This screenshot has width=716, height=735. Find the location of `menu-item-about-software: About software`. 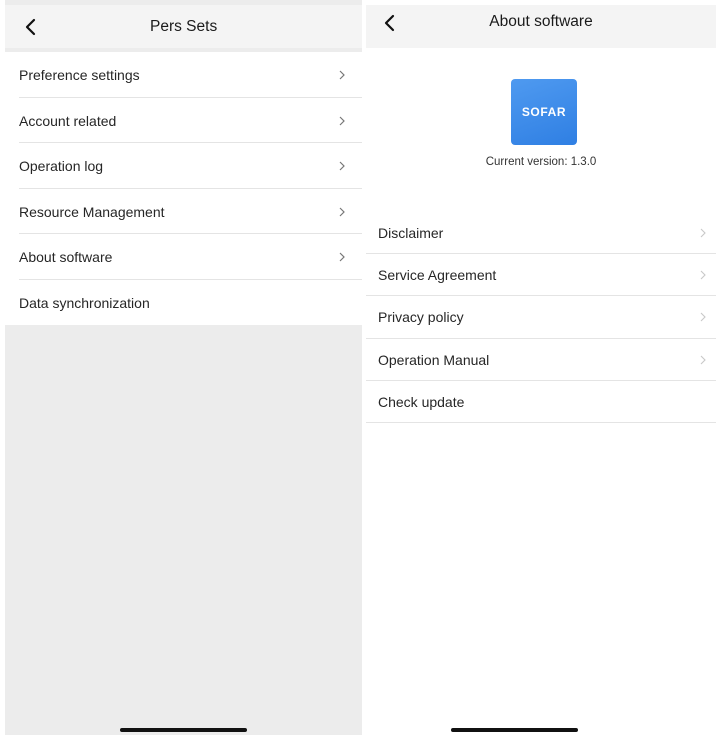

menu-item-about-software: About software is located at coordinates (183, 257).